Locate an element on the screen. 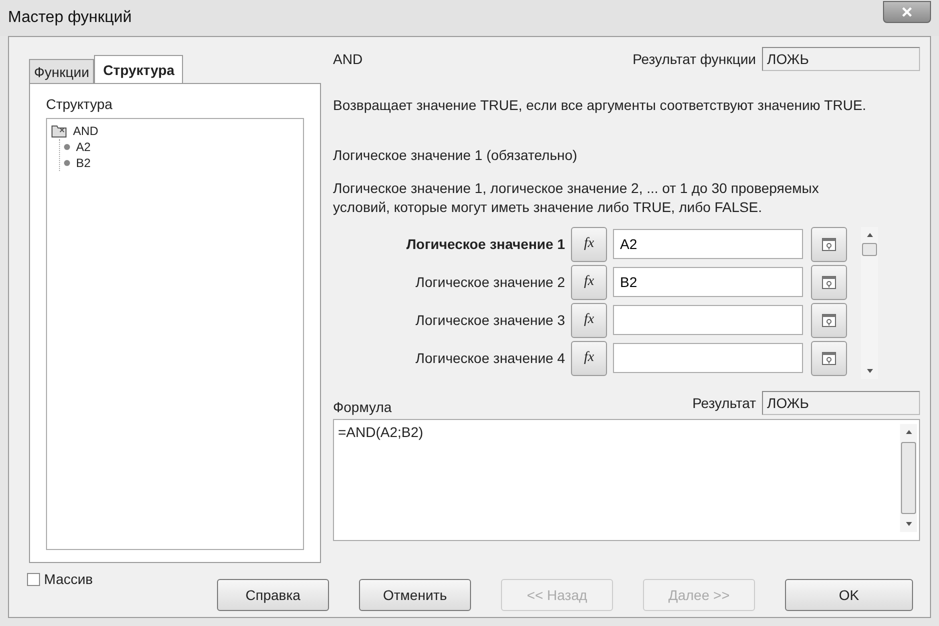 This screenshot has width=939, height=626. tree-item: B2 is located at coordinates (83, 163).